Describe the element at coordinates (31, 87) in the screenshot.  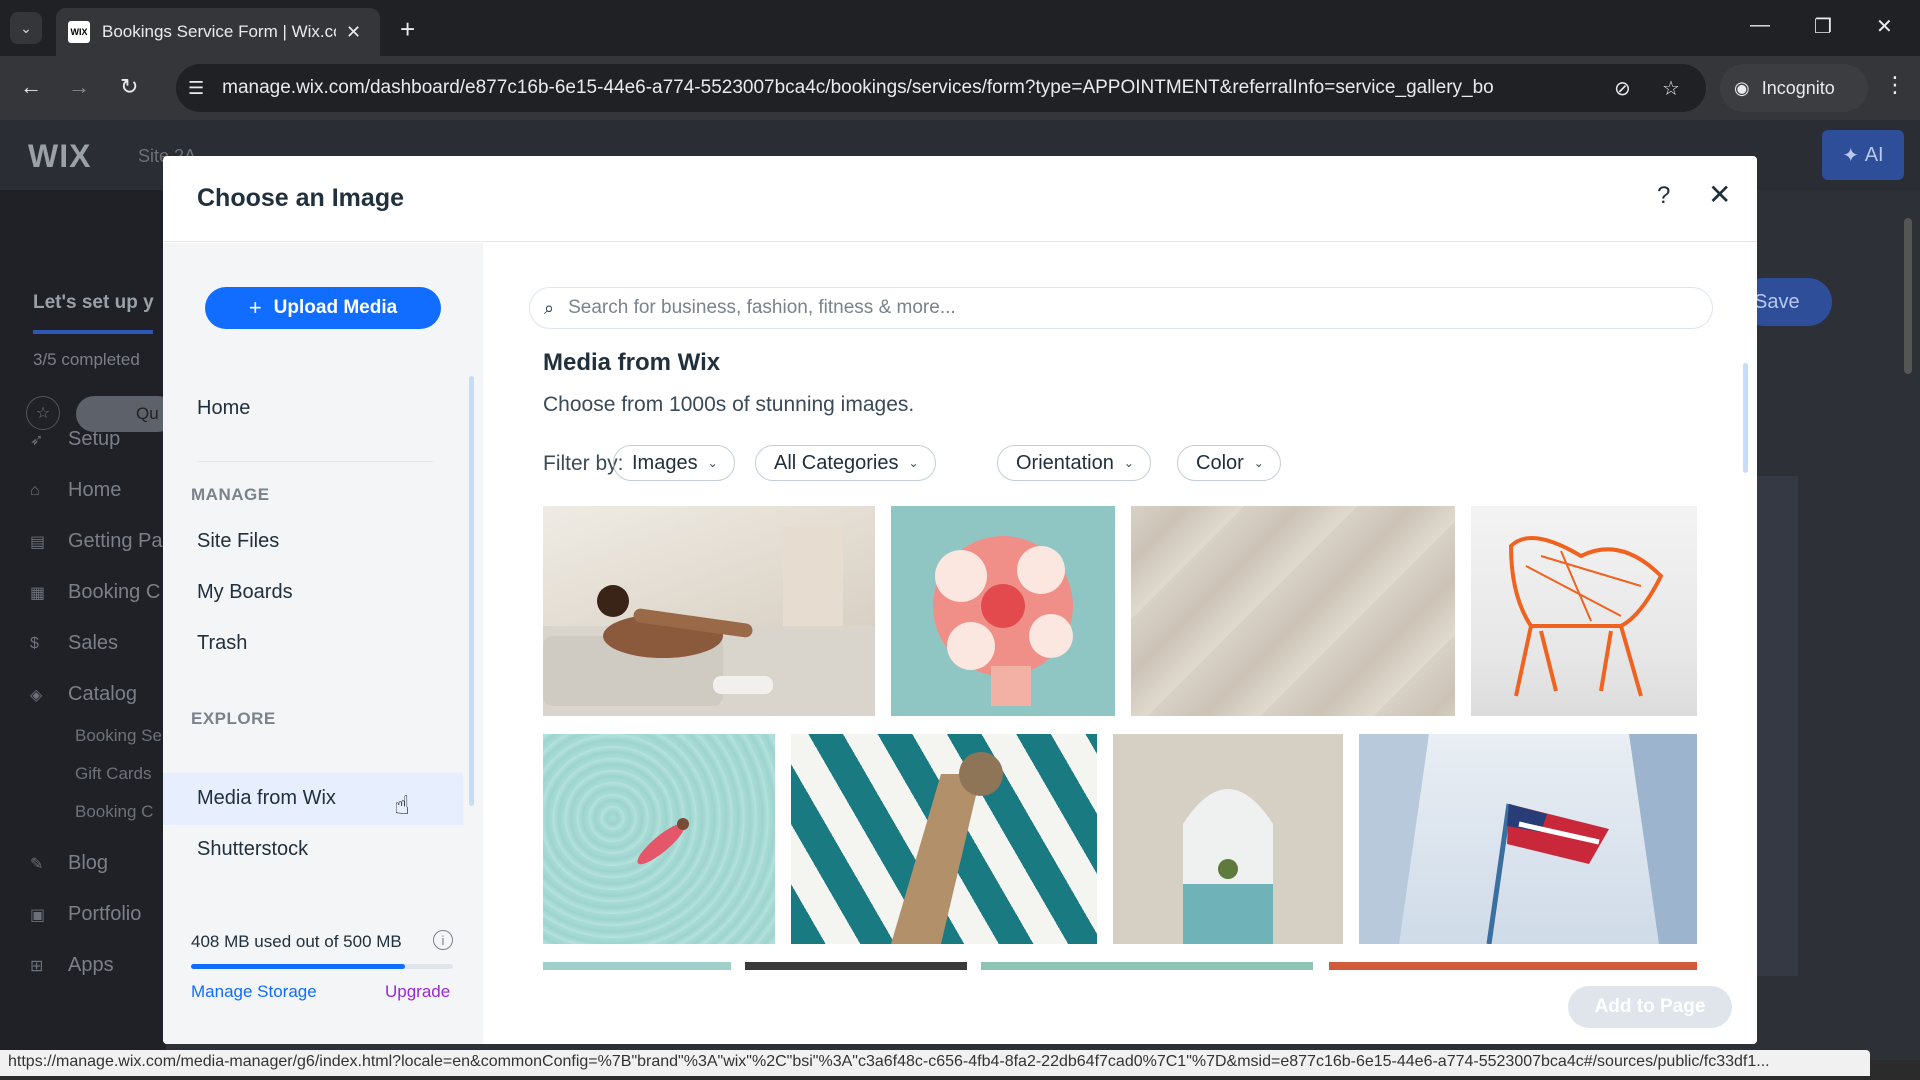
I see `back-icon: ←` at that location.